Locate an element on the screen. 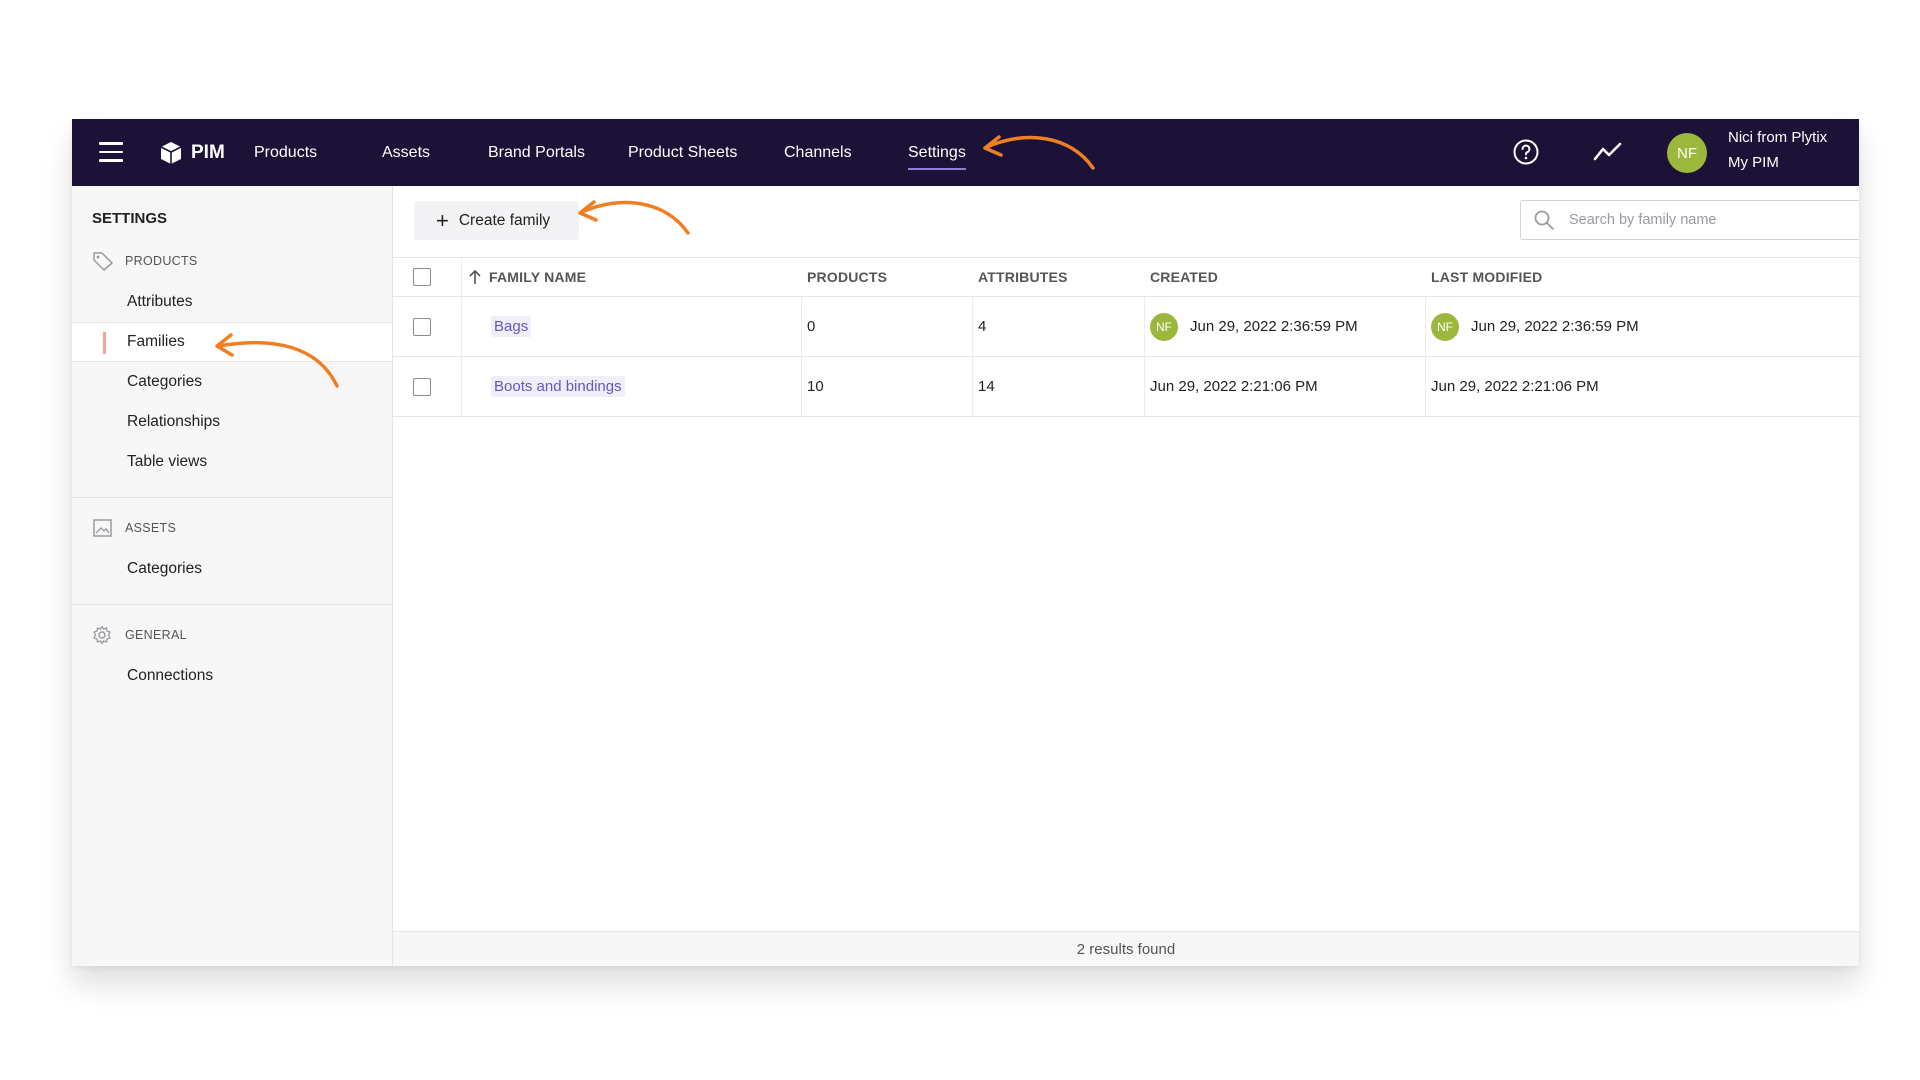 The width and height of the screenshot is (1920, 1080). family-name-link: Boots and bindings is located at coordinates (558, 386).